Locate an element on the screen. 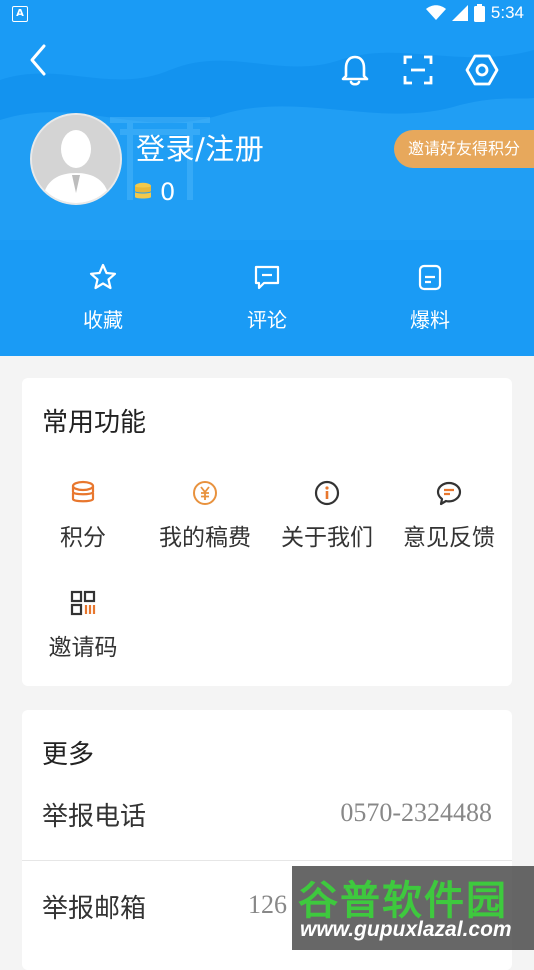 This screenshot has width=534, height=970. function-points: 积分 is located at coordinates (83, 515).